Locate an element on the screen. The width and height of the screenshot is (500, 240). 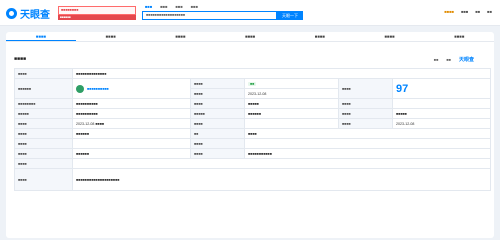
brand-logo: 天眼查 is located at coordinates (28, 13).